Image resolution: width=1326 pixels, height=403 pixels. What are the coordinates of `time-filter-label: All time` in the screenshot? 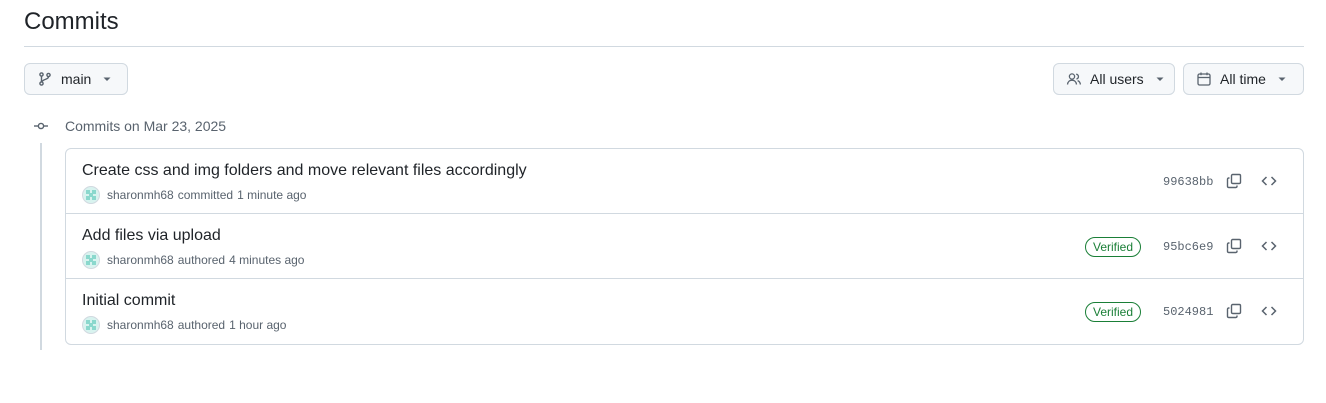 It's located at (1243, 79).